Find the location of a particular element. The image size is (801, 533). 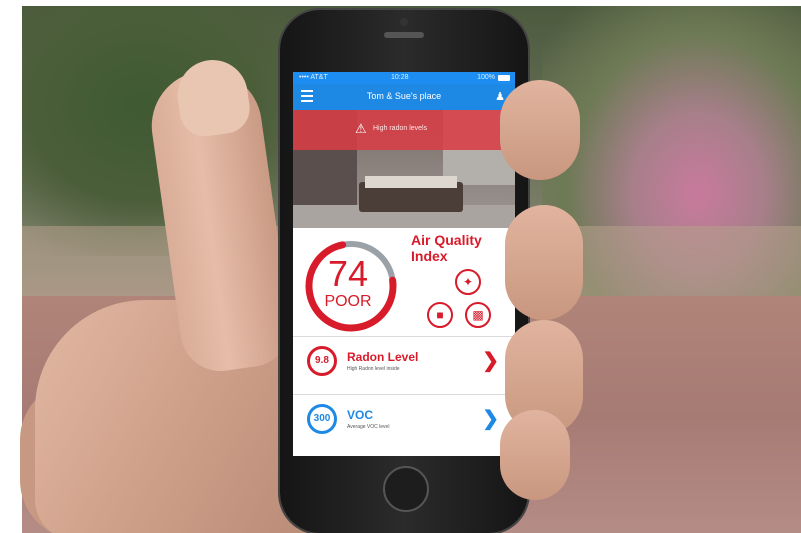

front-camera is located at coordinates (404, 22).